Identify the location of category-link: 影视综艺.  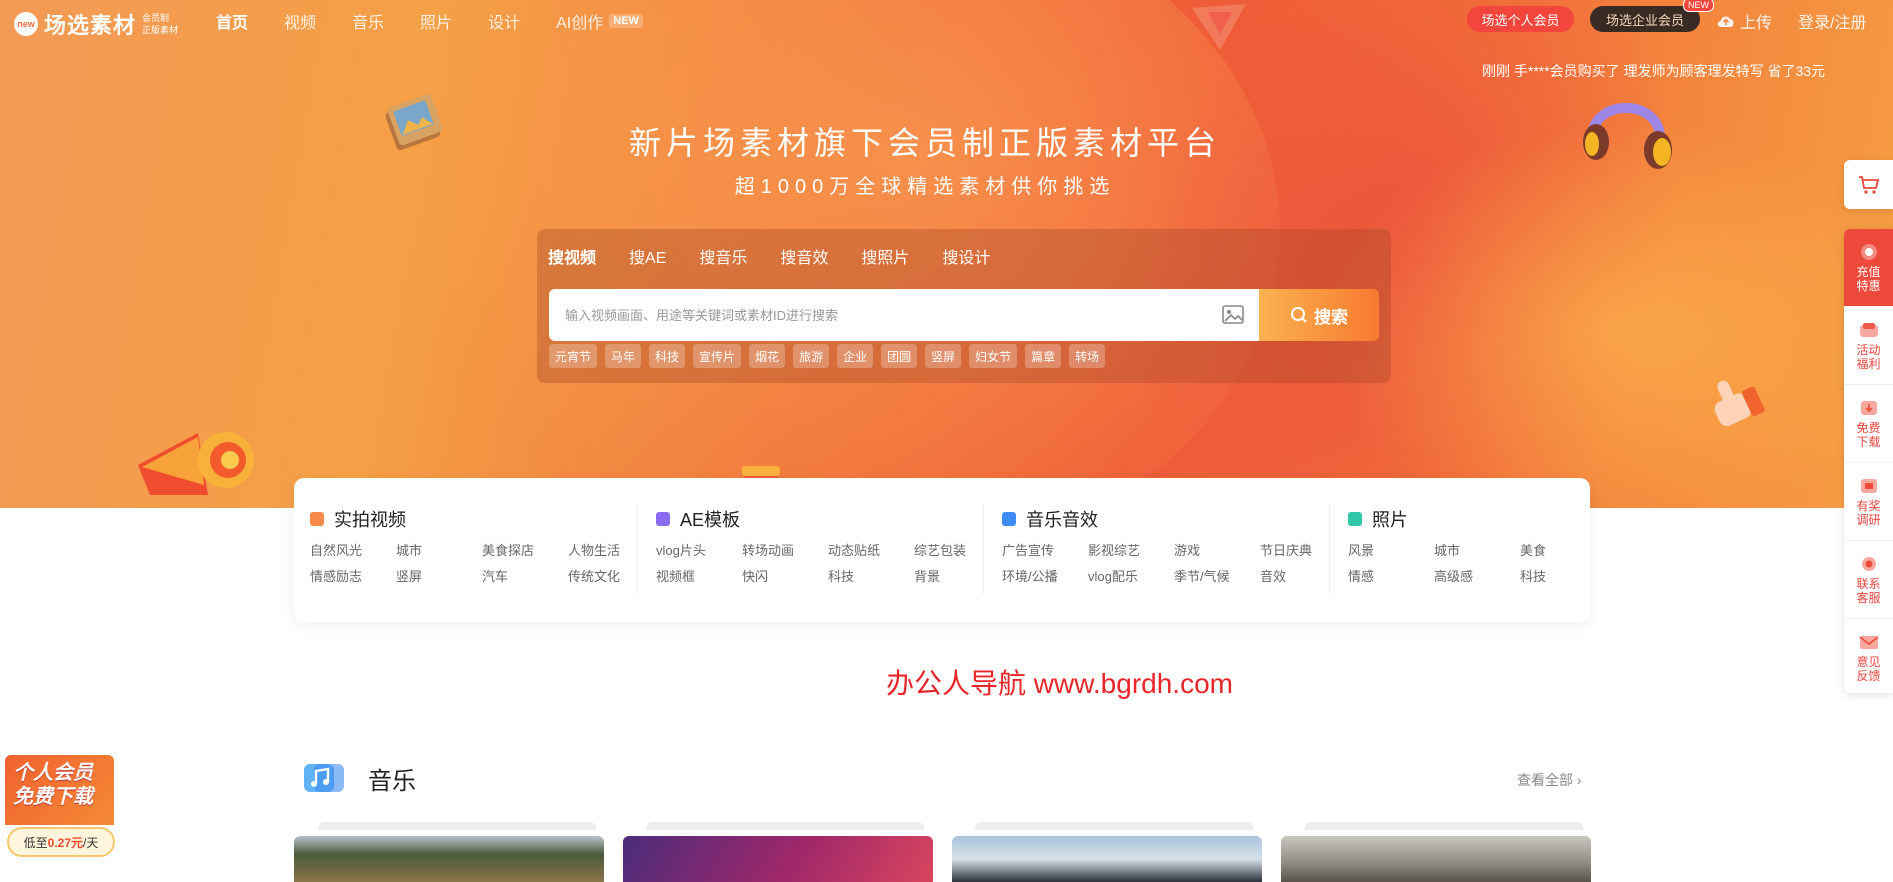
(1131, 550).